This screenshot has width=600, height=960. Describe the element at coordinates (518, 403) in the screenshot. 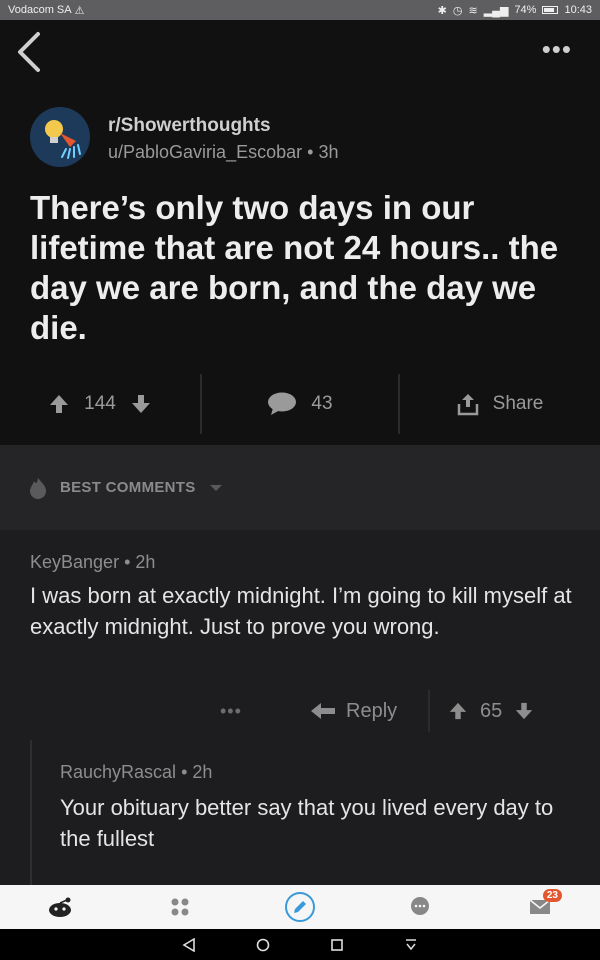

I see `share-label: Share` at that location.